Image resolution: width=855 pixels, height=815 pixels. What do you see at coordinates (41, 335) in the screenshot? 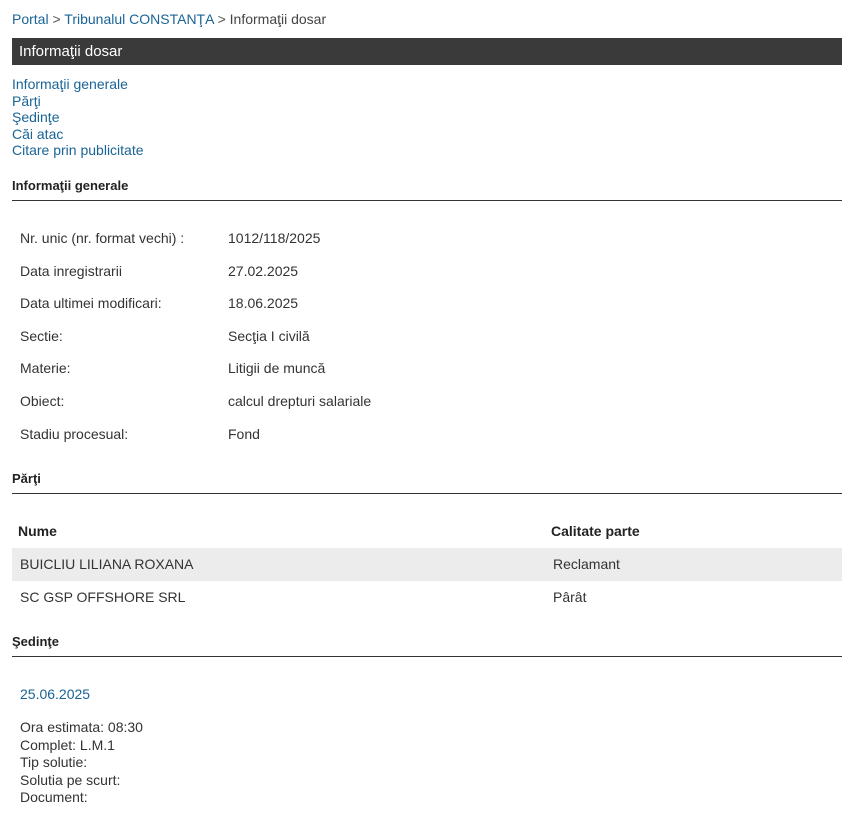
I see `info-label: Sectie:` at bounding box center [41, 335].